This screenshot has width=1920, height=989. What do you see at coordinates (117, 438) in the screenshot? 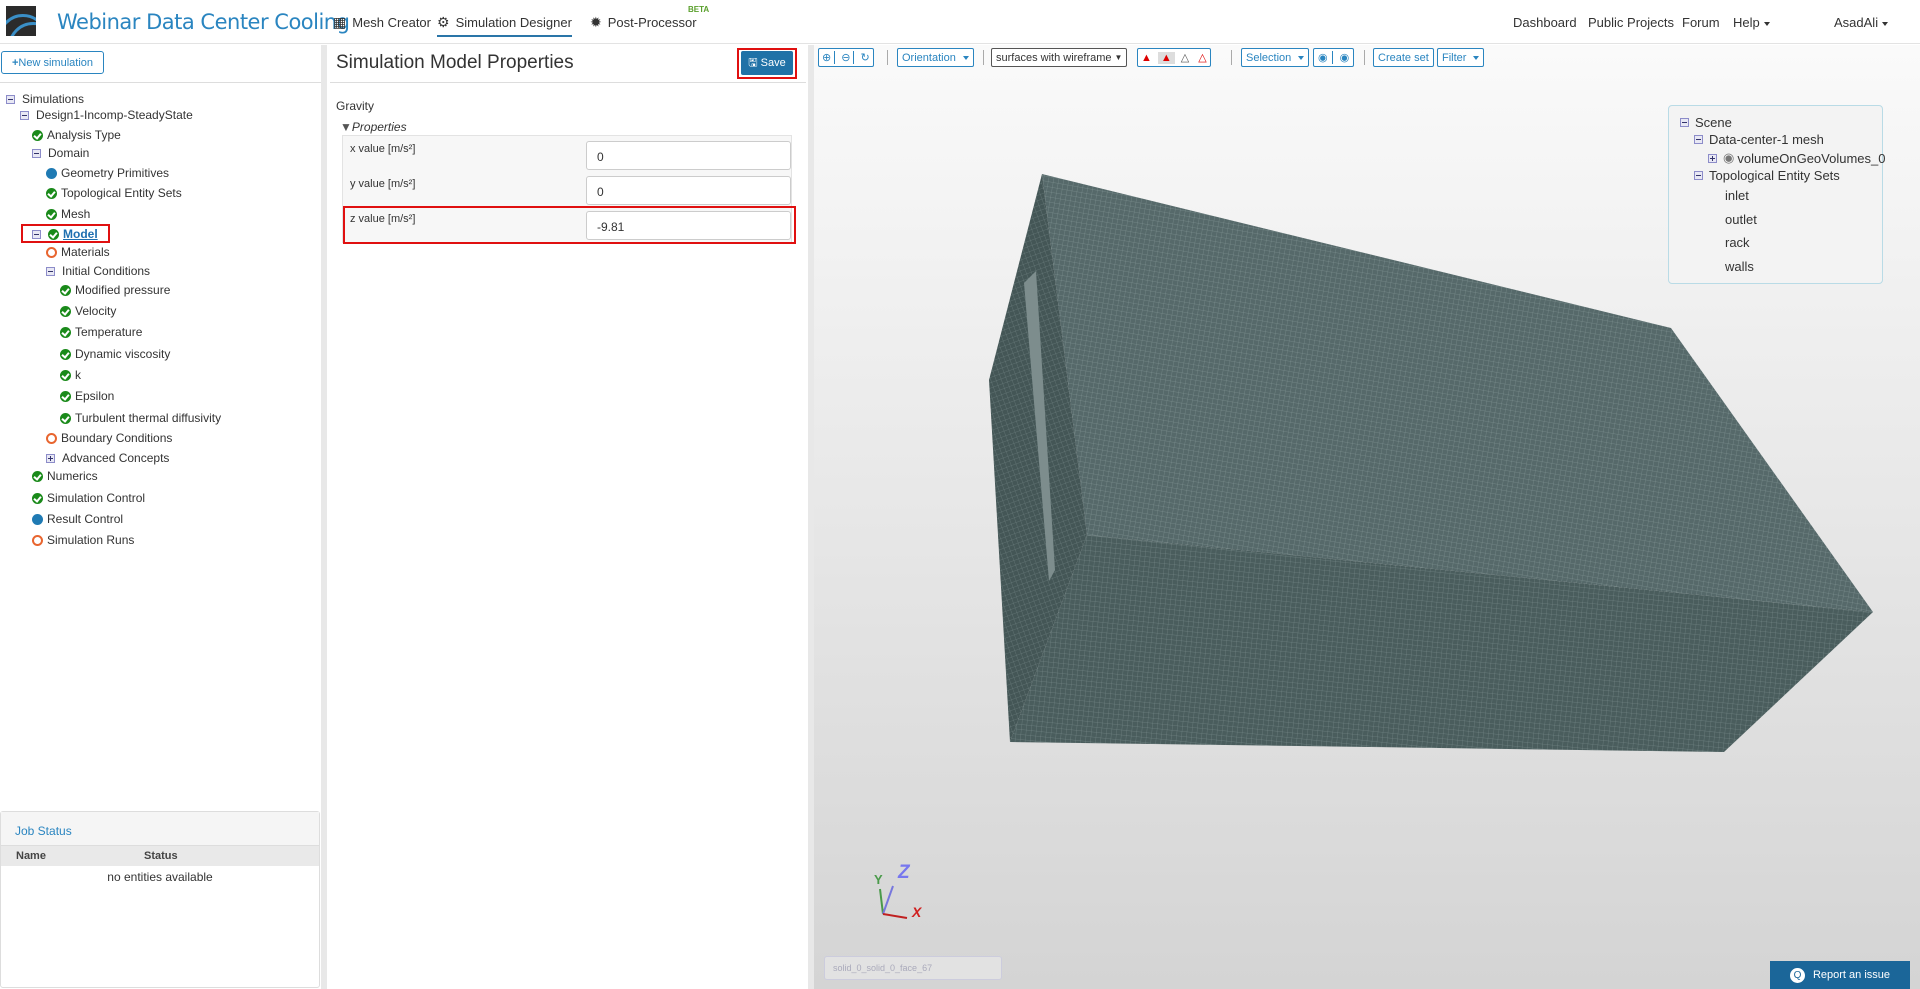
I see `tree-item-label: Boundary Conditions` at bounding box center [117, 438].